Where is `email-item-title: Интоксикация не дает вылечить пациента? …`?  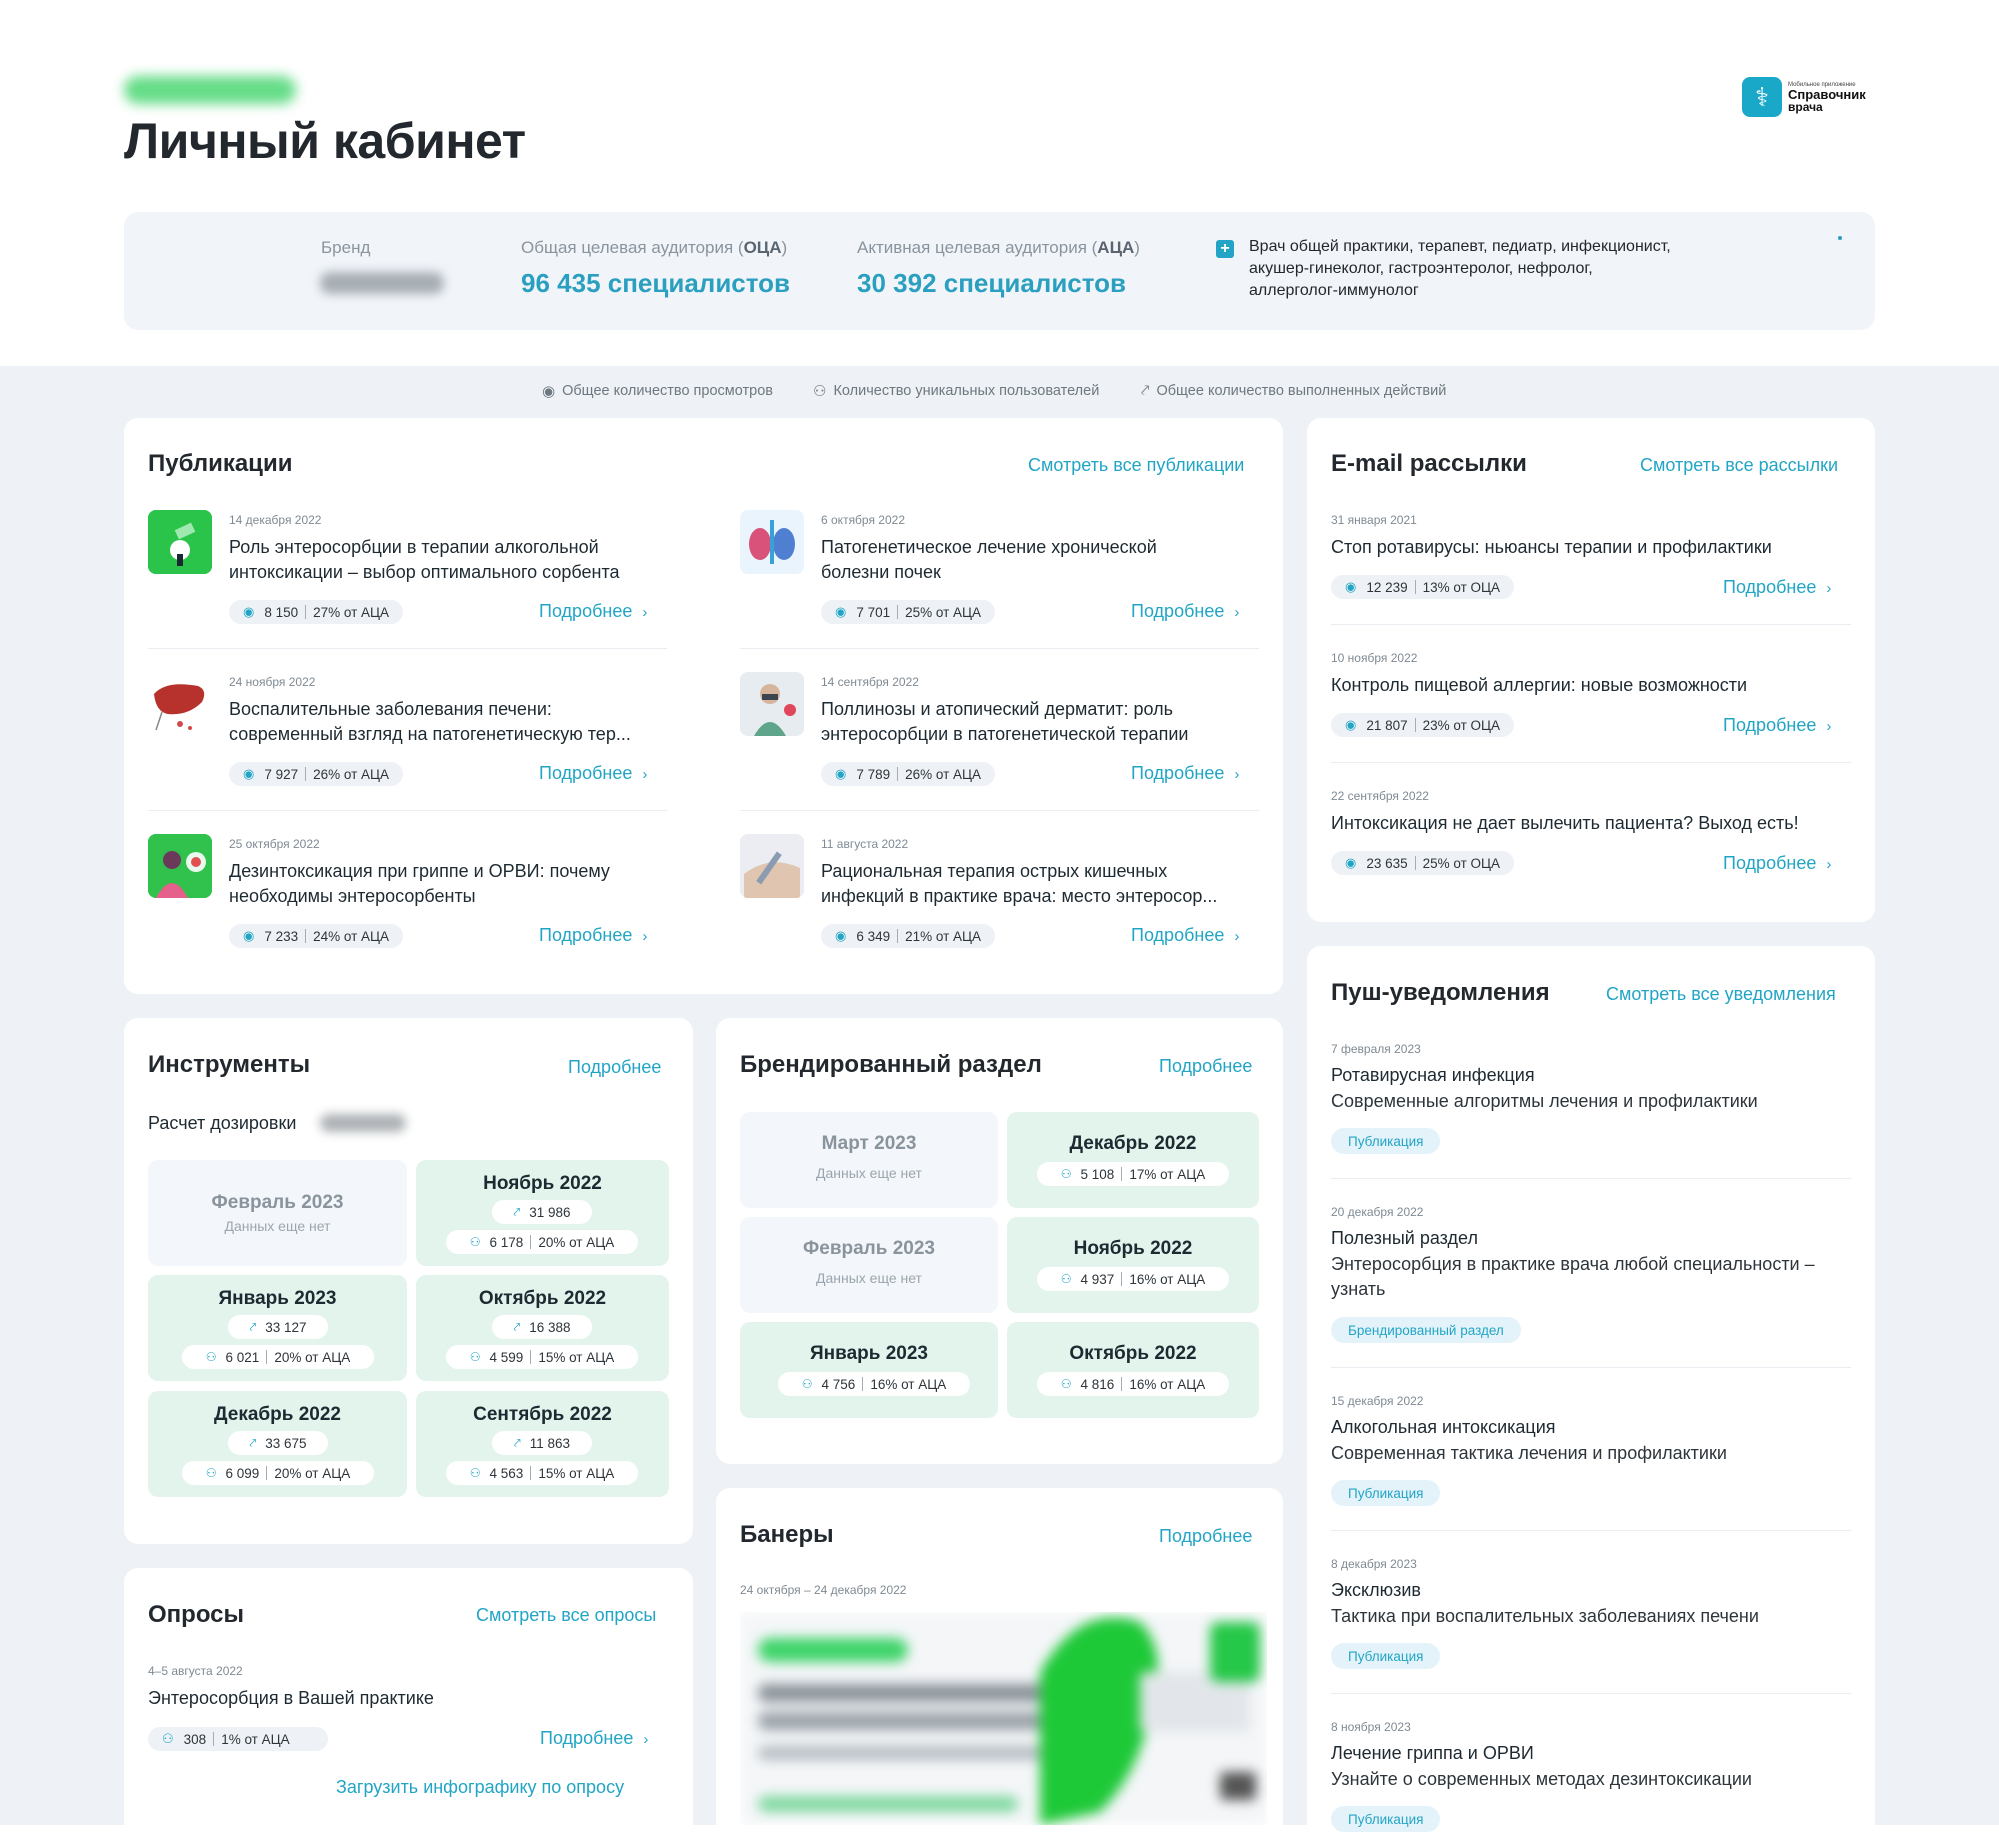 email-item-title: Интоксикация не дает вылечить пациента? … is located at coordinates (1565, 823).